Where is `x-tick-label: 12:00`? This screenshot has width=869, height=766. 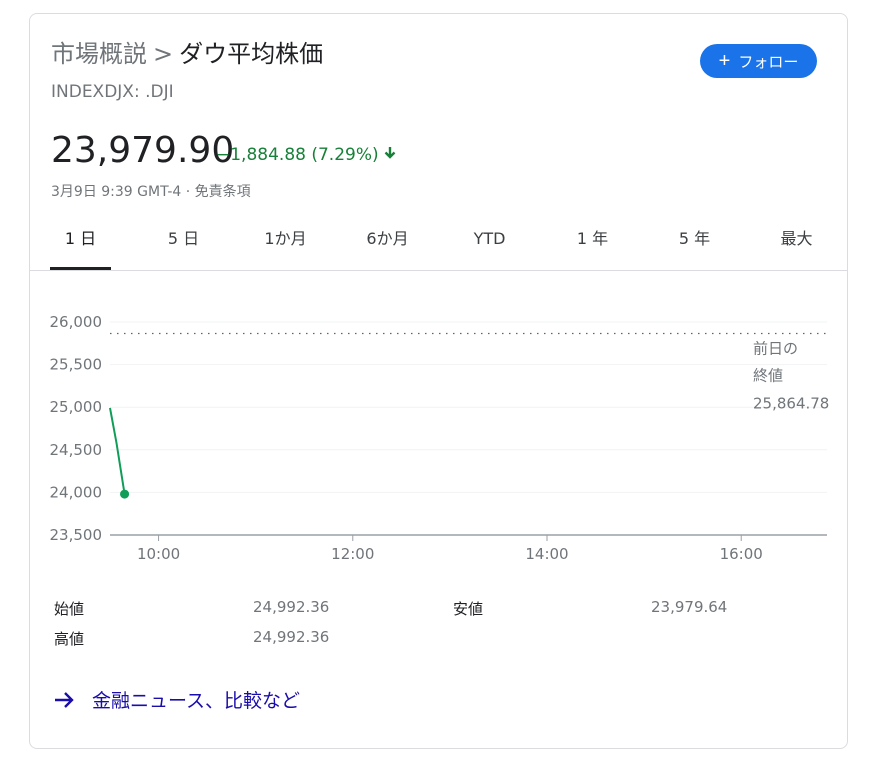 x-tick-label: 12:00 is located at coordinates (352, 554).